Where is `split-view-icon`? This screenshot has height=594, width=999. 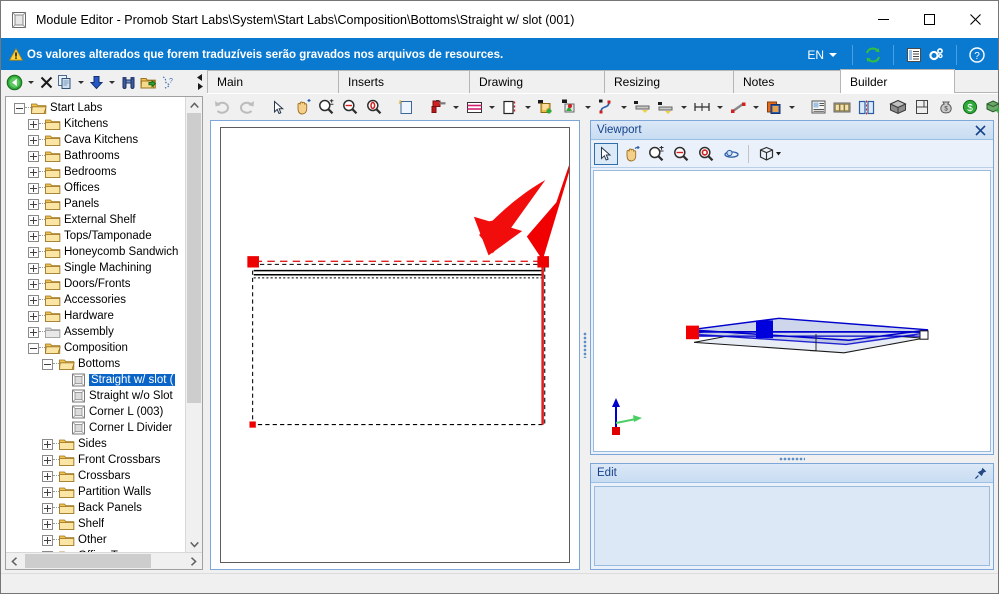
split-view-icon is located at coordinates (866, 107).